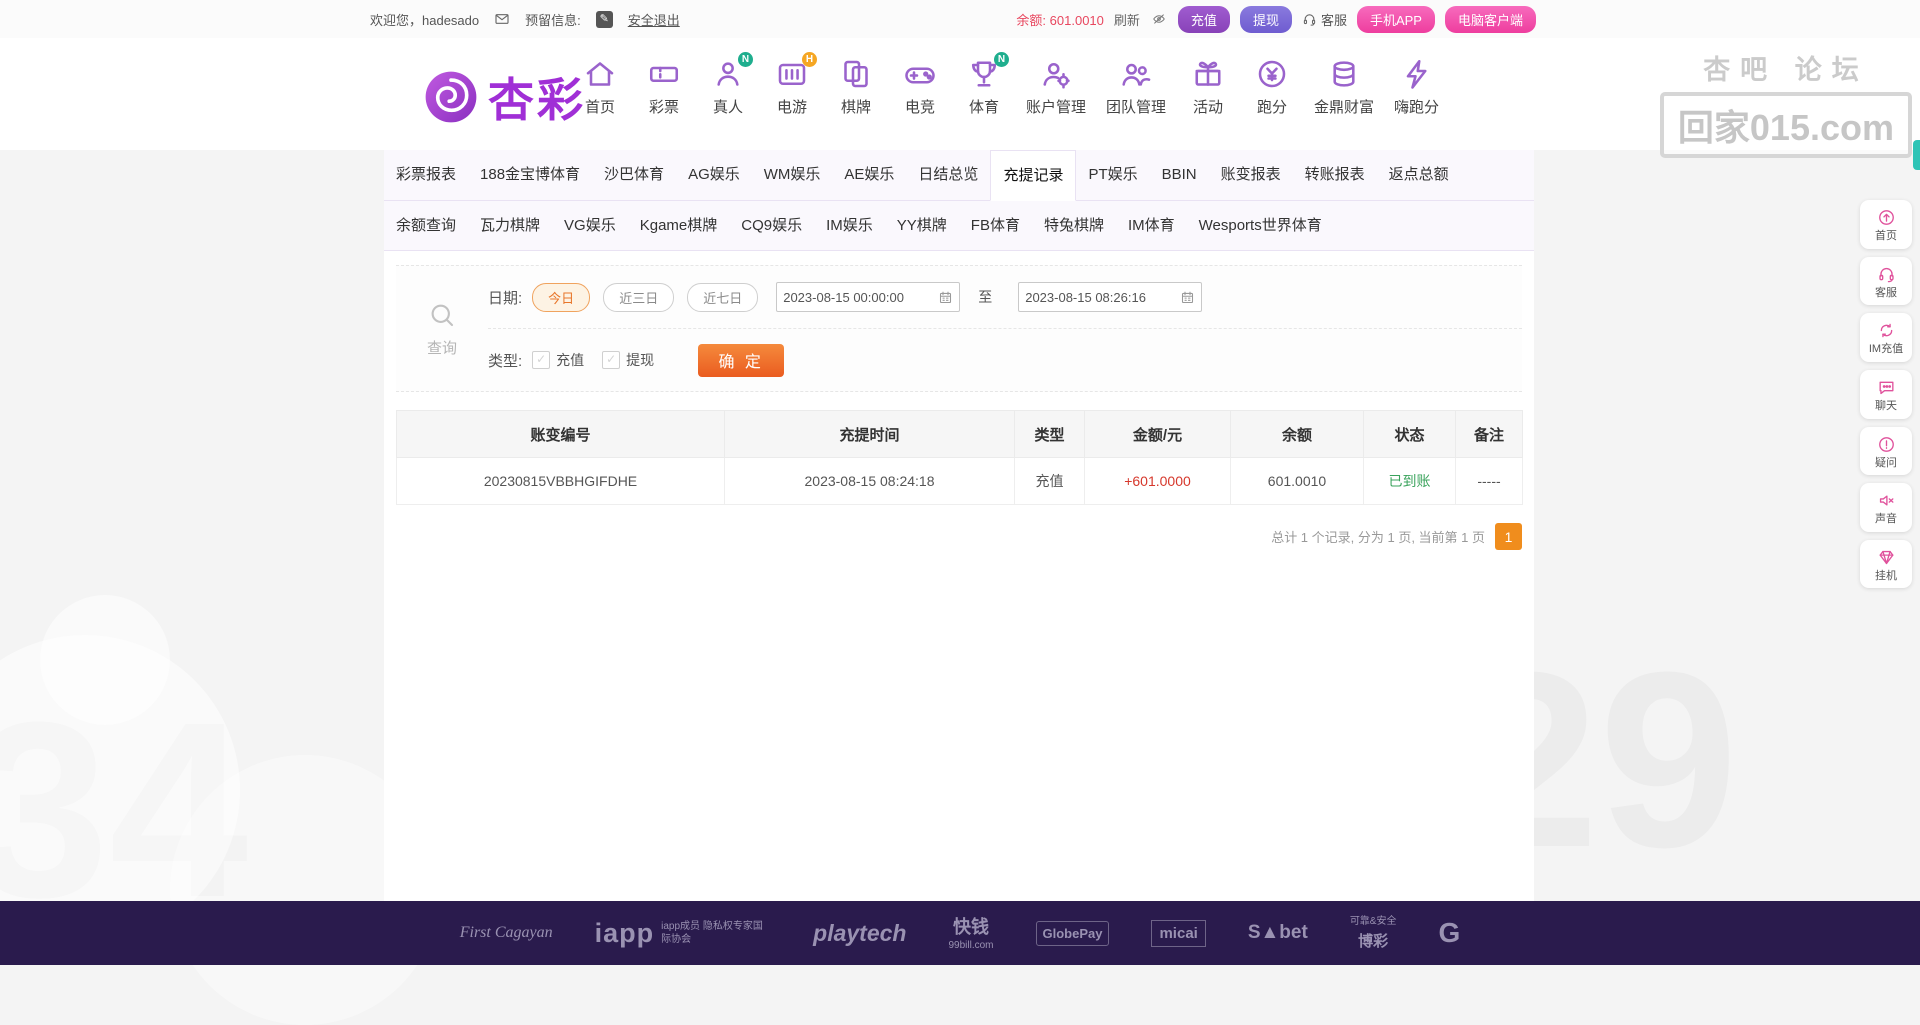 The width and height of the screenshot is (1920, 1025). I want to click on nav-badge: N, so click(745, 59).